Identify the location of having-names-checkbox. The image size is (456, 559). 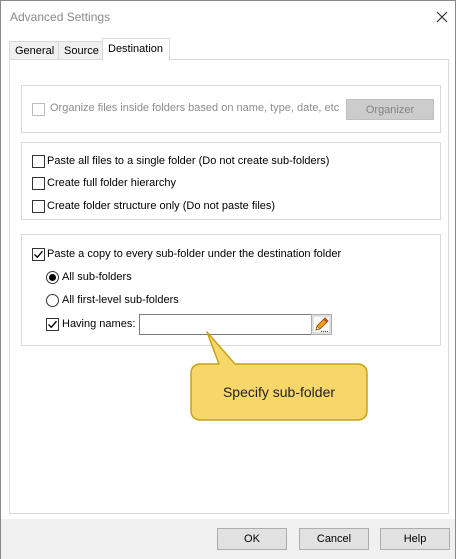
(52, 324).